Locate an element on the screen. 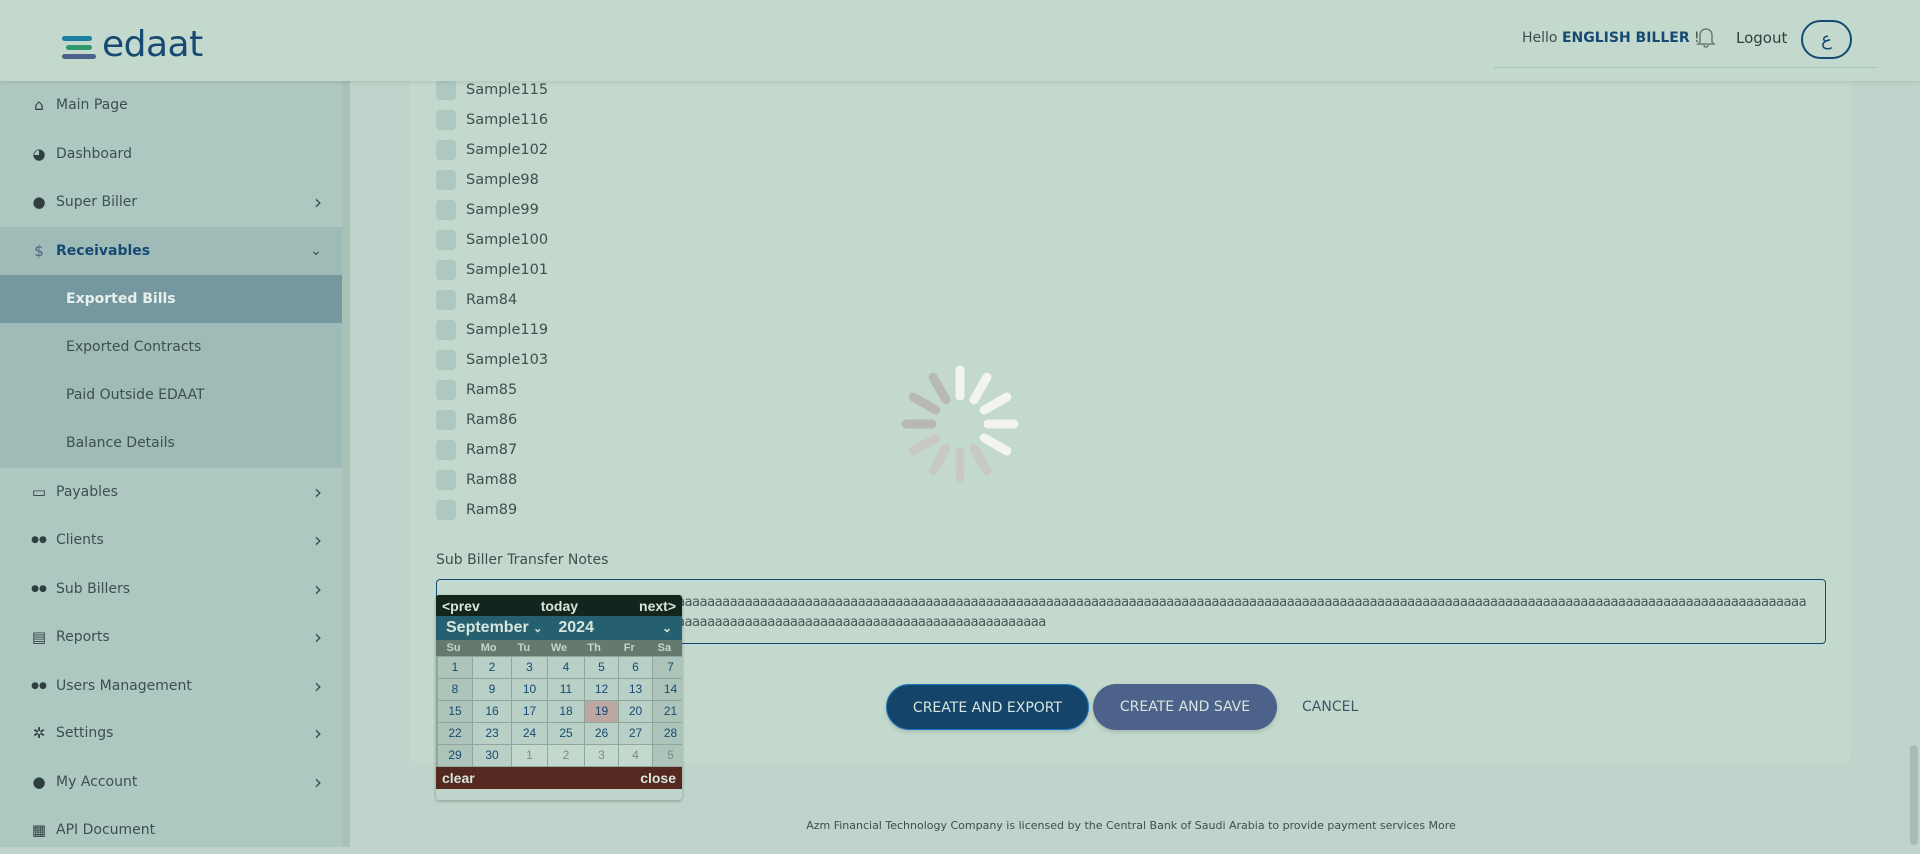  calendar-day: 22 is located at coordinates (455, 733).